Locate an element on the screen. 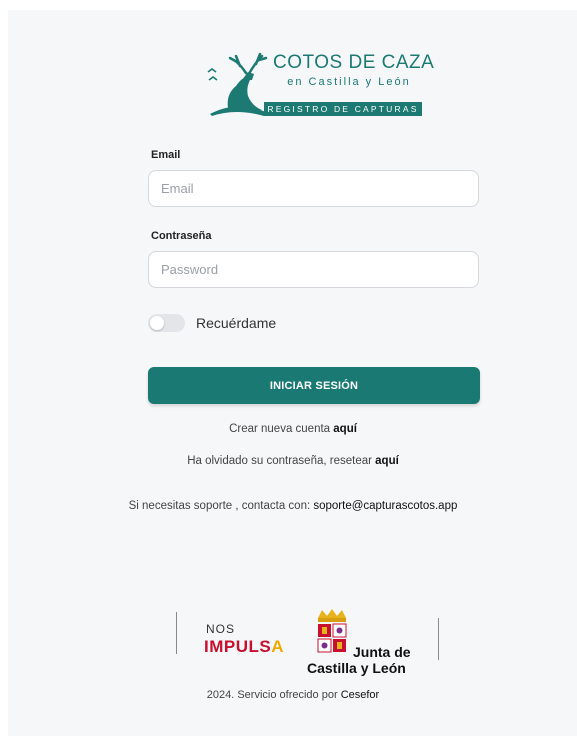 Image resolution: width=577 pixels, height=738 pixels. reset-password-link: aquí is located at coordinates (387, 461).